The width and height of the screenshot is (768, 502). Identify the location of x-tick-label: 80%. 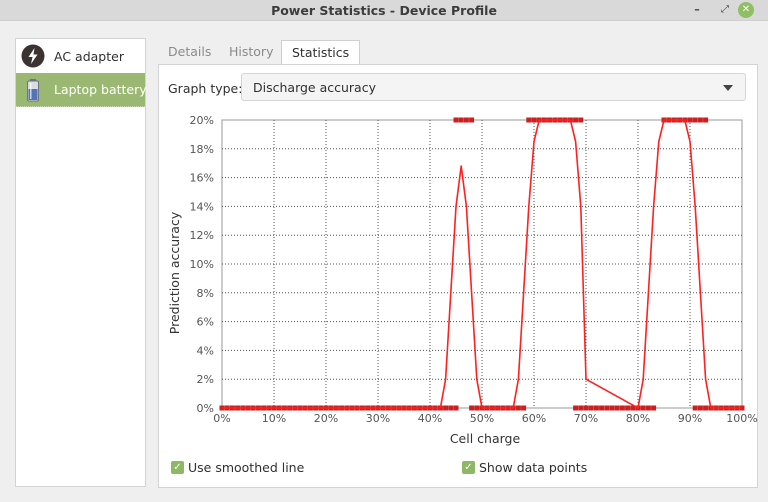
(638, 418).